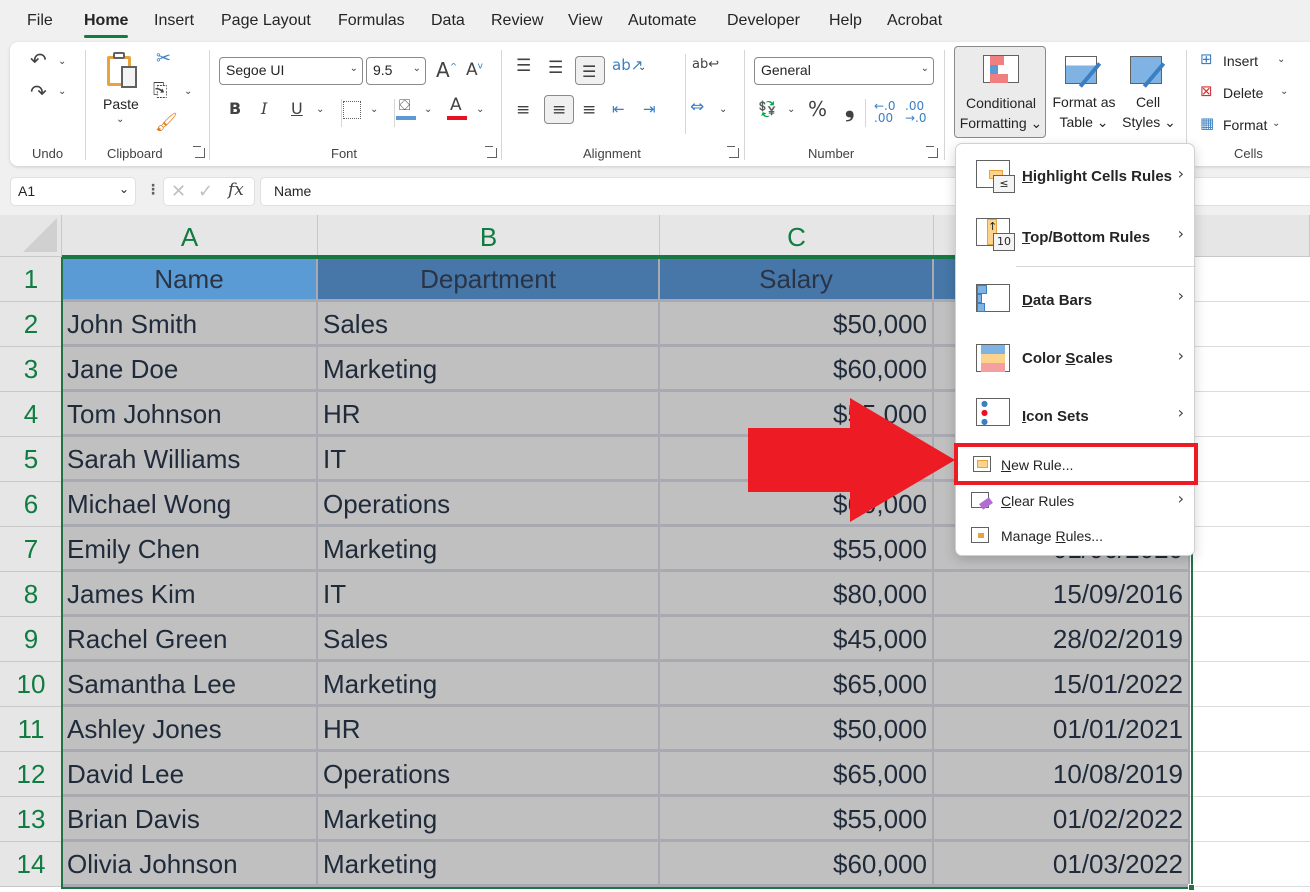 Image resolution: width=1310 pixels, height=892 pixels. I want to click on redo-icon: ↷, so click(38, 92).